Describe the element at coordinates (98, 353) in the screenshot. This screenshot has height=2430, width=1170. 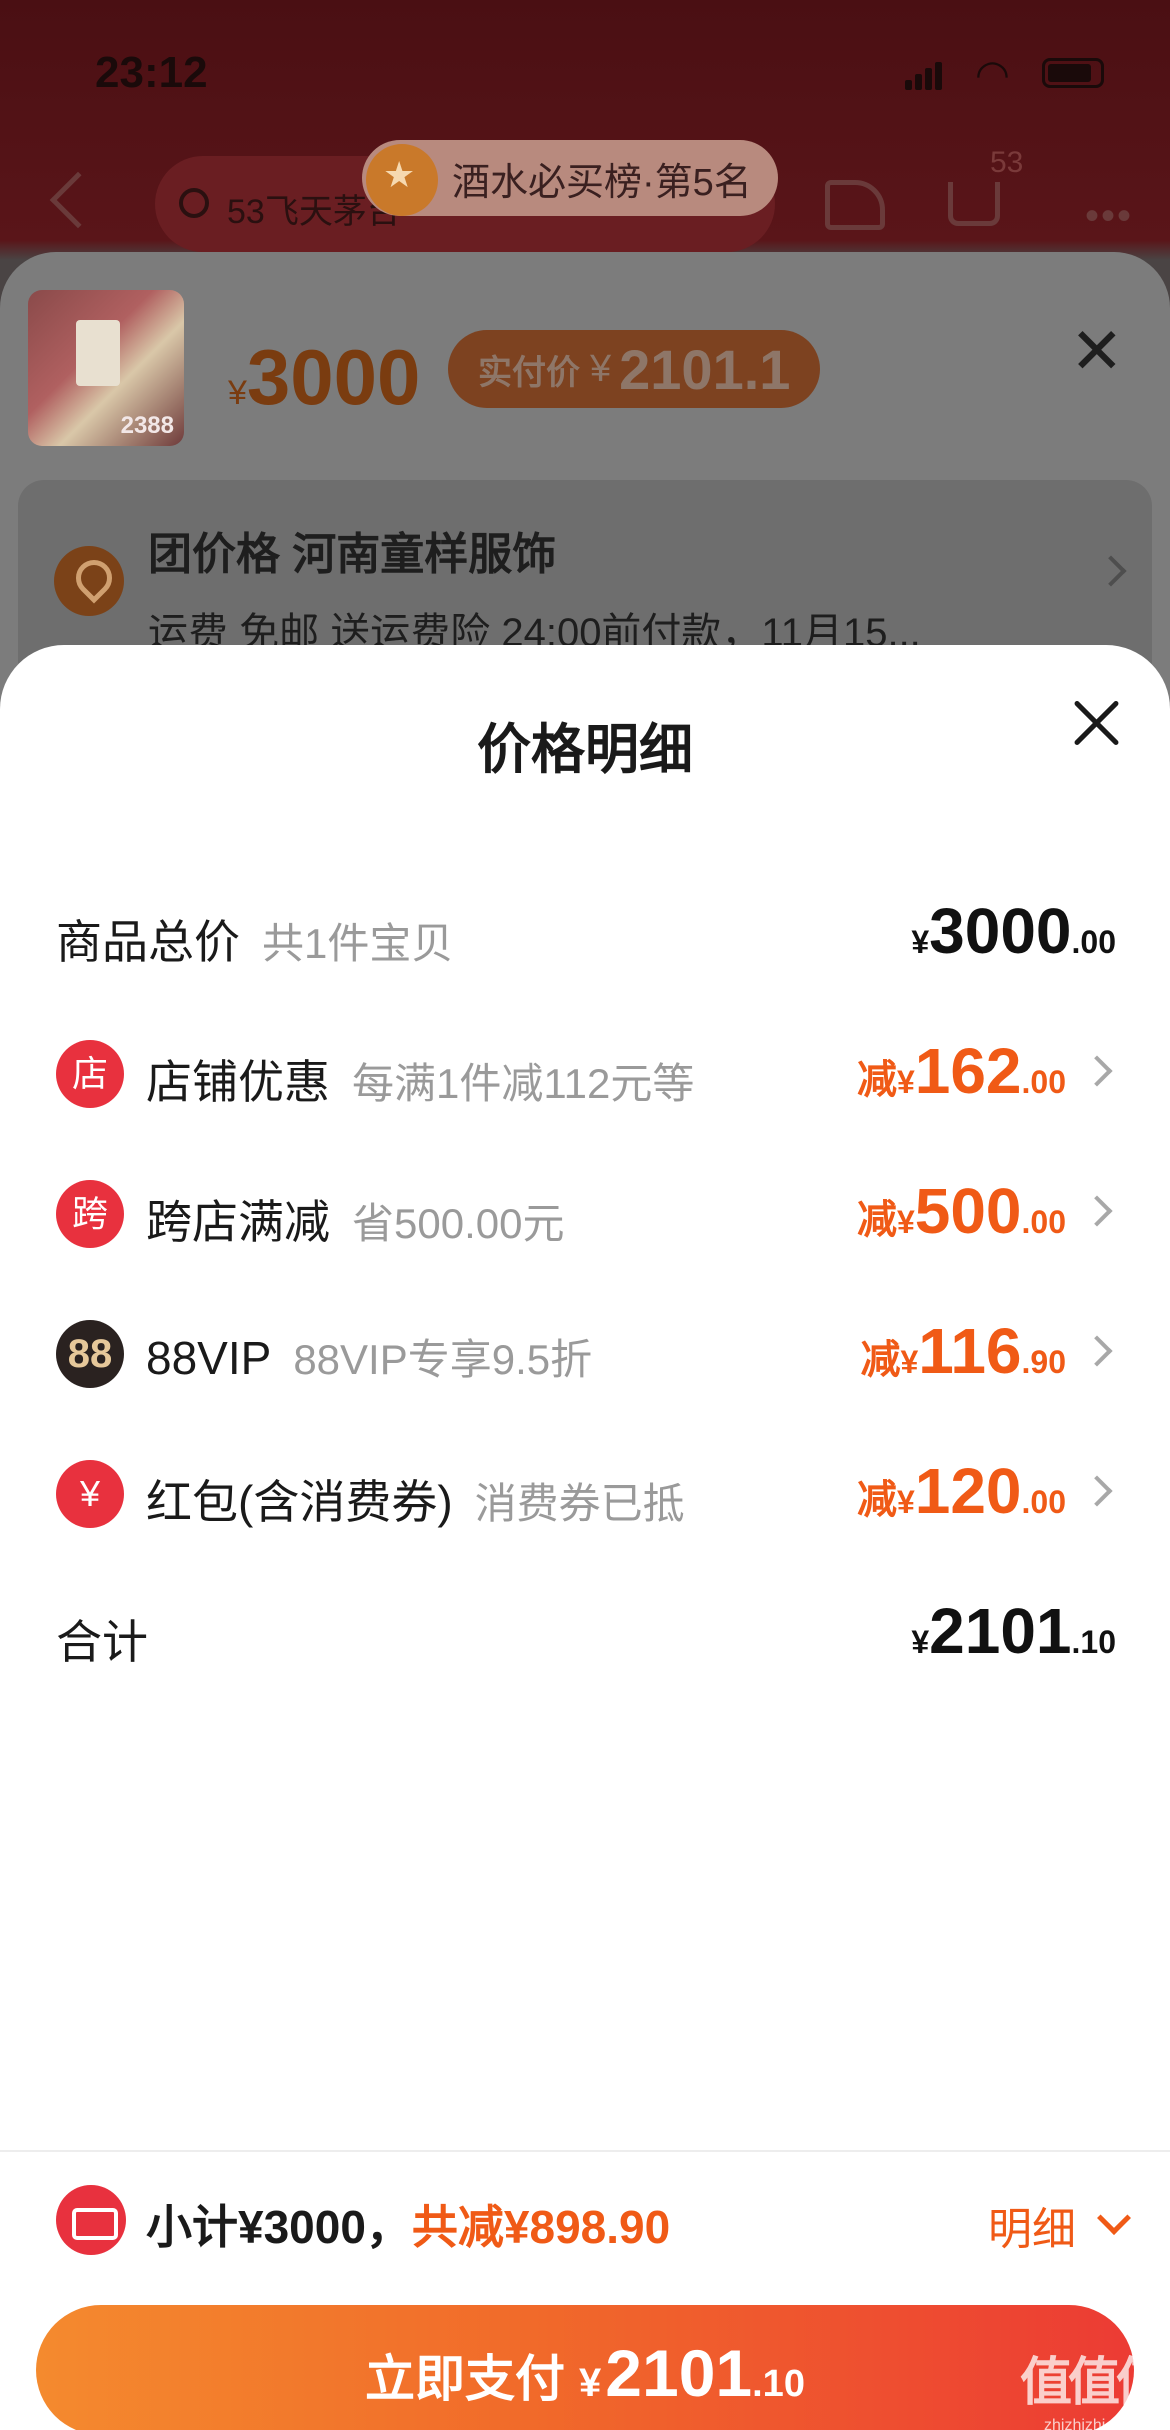
I see `product-box` at that location.